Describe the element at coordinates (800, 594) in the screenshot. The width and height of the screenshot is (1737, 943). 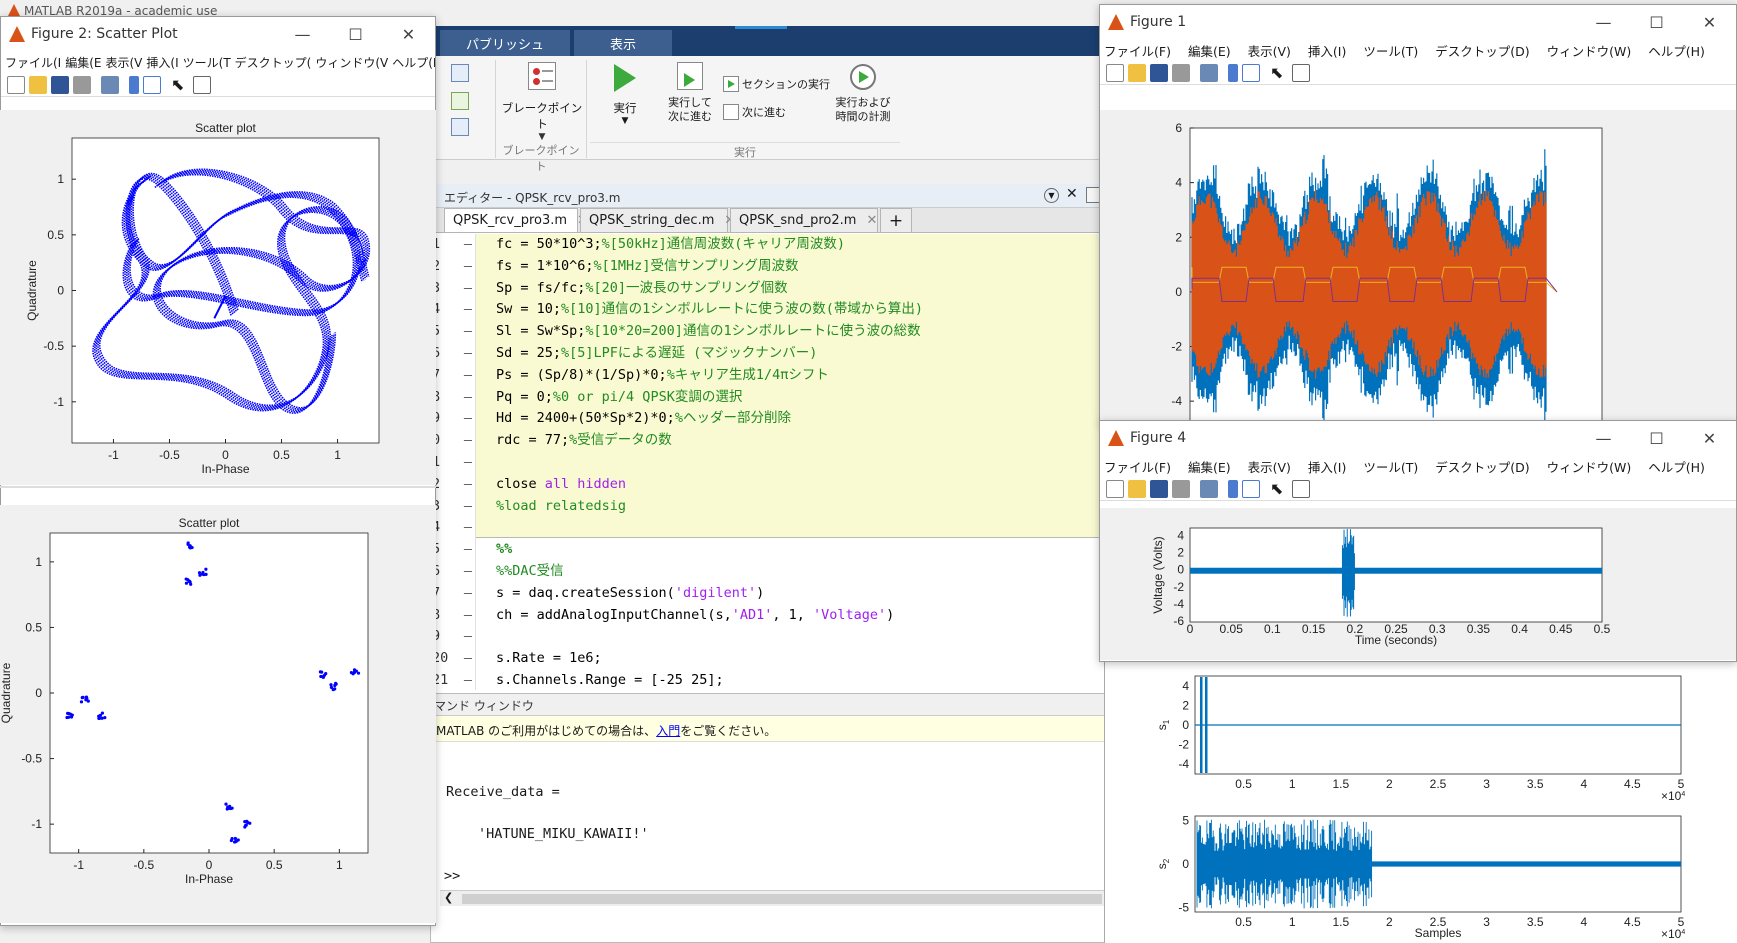
I see `code-line: s = daq.createSession('digilent')` at that location.